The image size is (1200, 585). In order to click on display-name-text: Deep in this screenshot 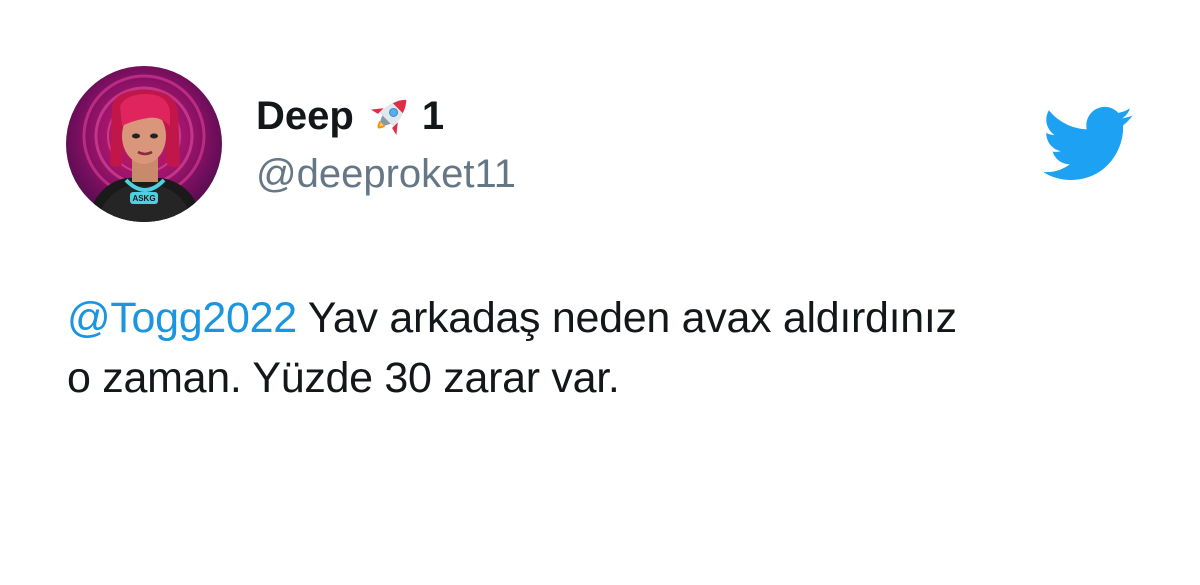, I will do `click(305, 116)`.